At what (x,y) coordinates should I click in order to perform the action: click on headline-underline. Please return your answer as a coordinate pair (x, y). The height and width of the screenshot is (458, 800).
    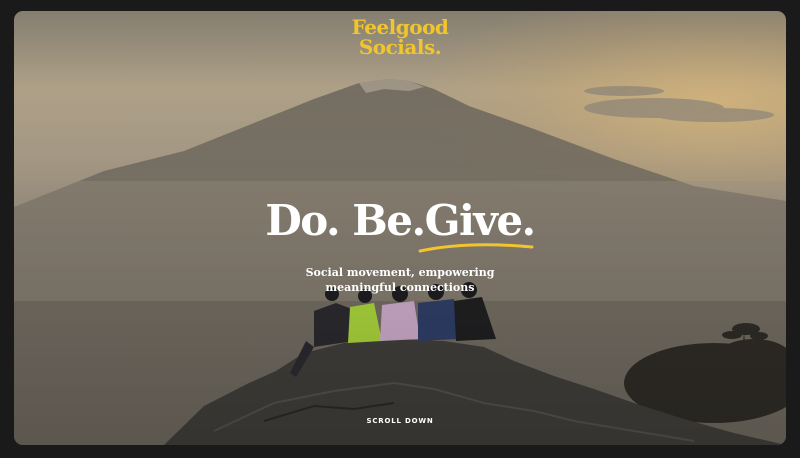
    Looking at the image, I should click on (476, 248).